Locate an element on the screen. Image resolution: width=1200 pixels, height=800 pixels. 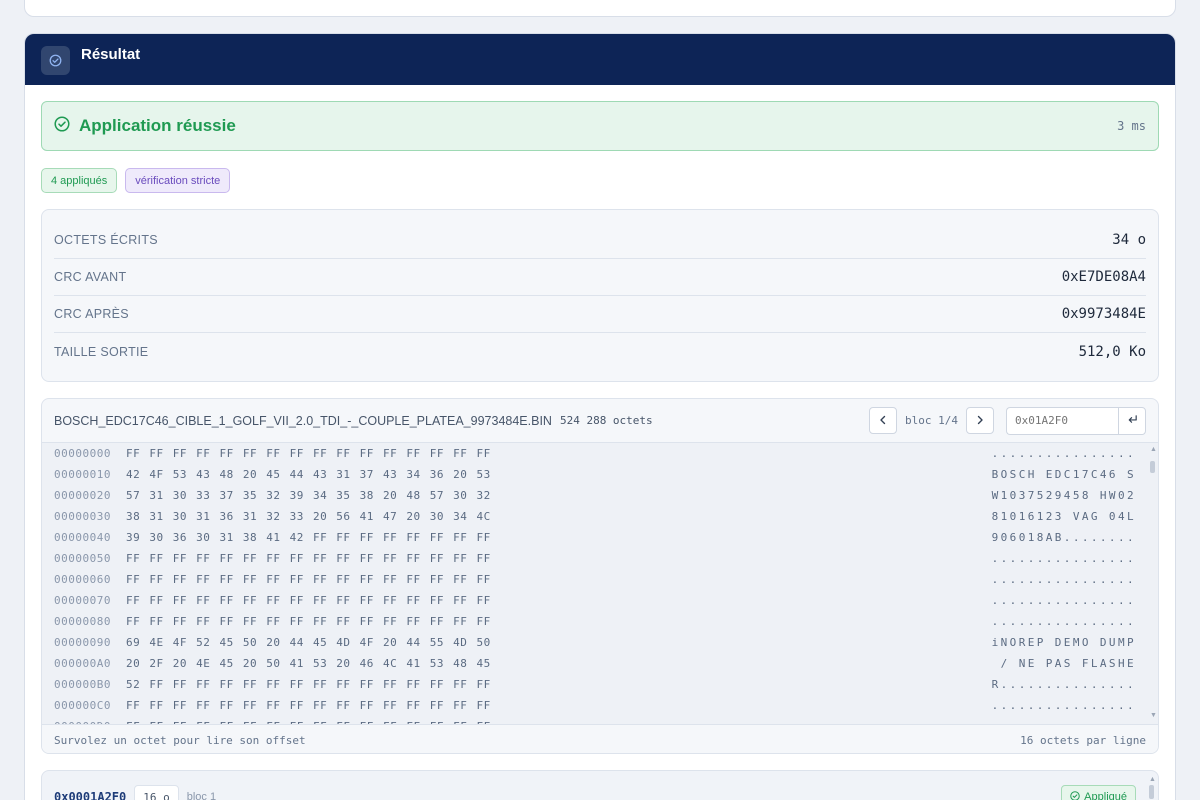
hex-offset: 000000A0 is located at coordinates (82, 663).